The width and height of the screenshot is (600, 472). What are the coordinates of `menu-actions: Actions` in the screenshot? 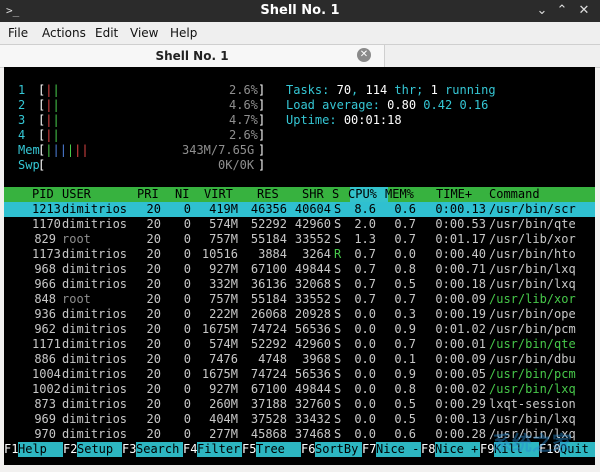 It's located at (64, 33).